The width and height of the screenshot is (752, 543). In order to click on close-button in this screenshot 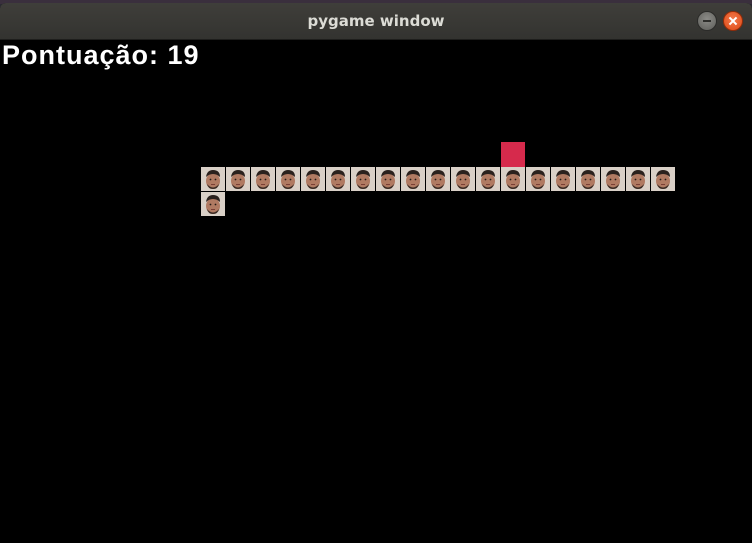, I will do `click(733, 21)`.